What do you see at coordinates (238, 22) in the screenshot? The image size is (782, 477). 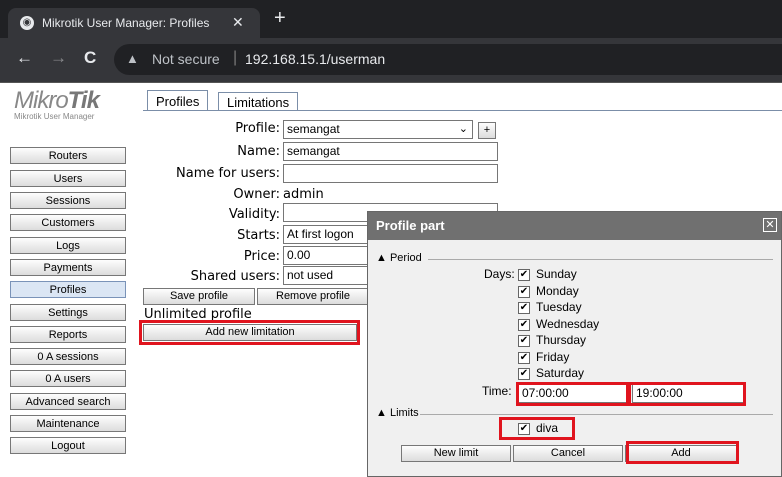 I see `close-tab-icon: ✕` at bounding box center [238, 22].